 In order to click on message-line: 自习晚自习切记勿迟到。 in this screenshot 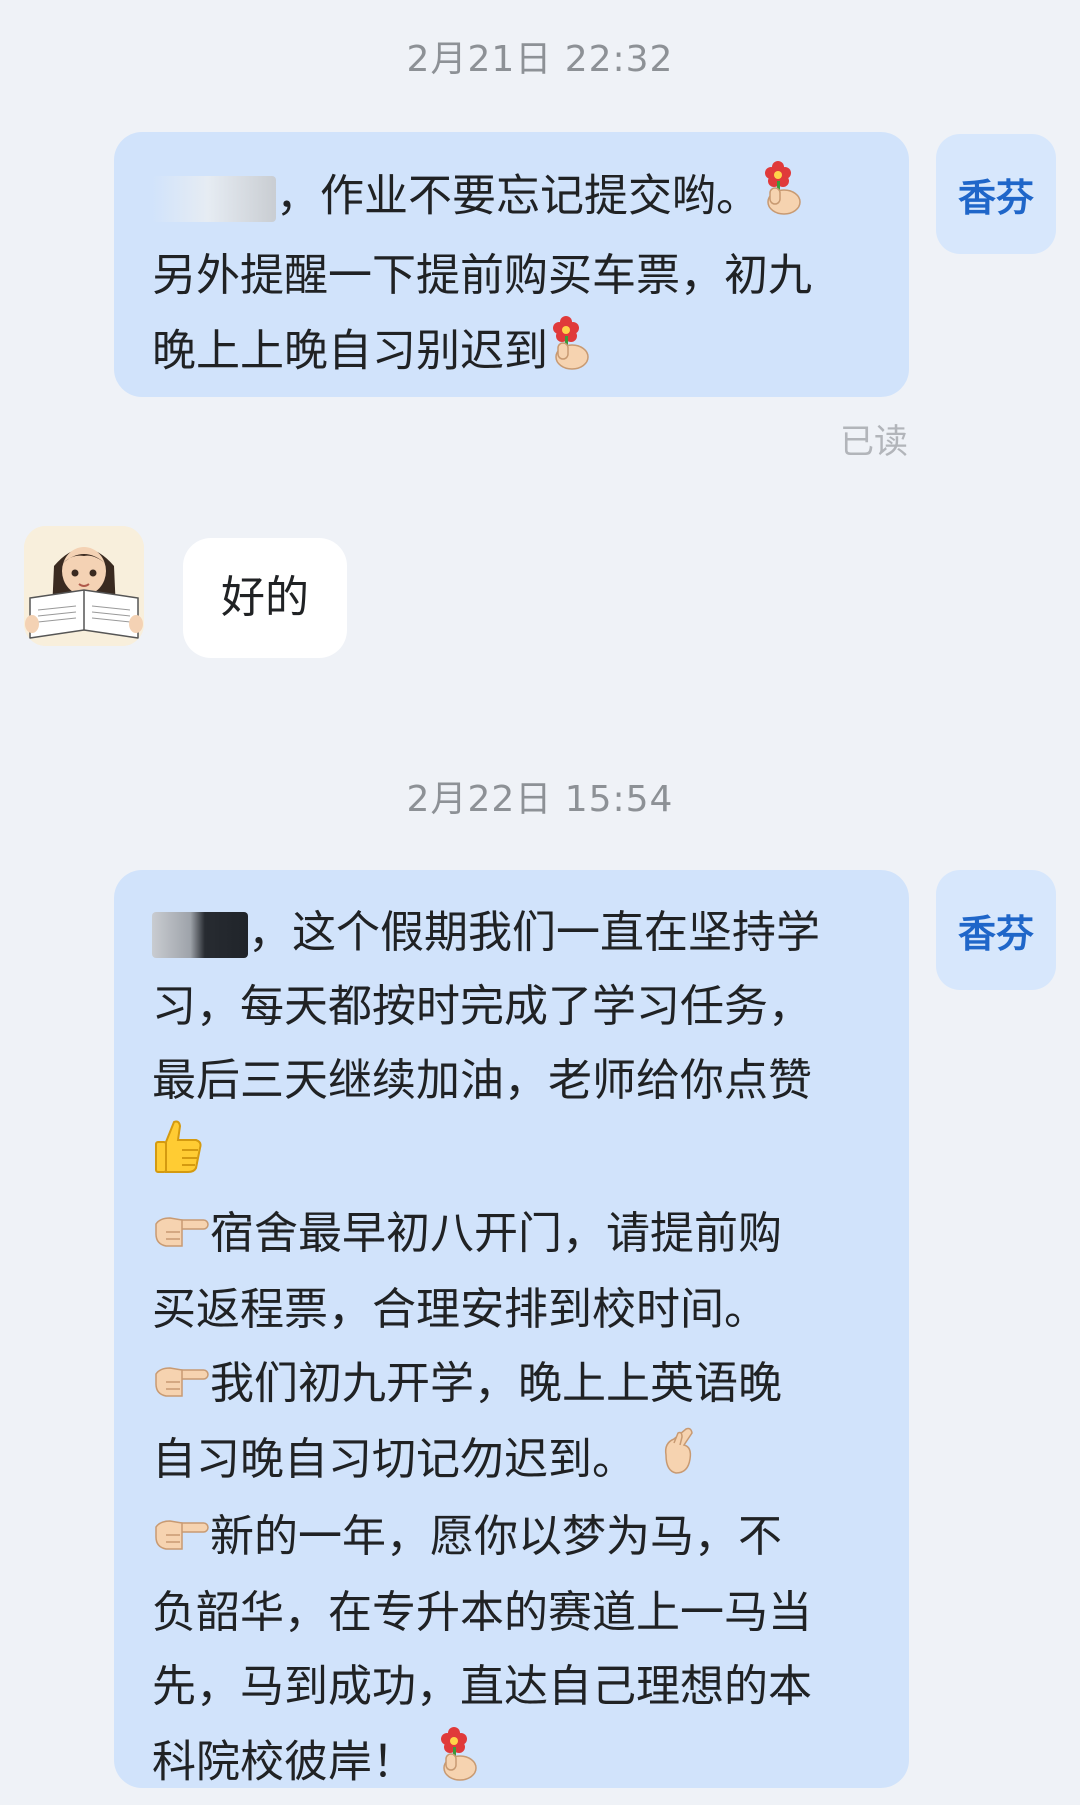, I will do `click(512, 1461)`.